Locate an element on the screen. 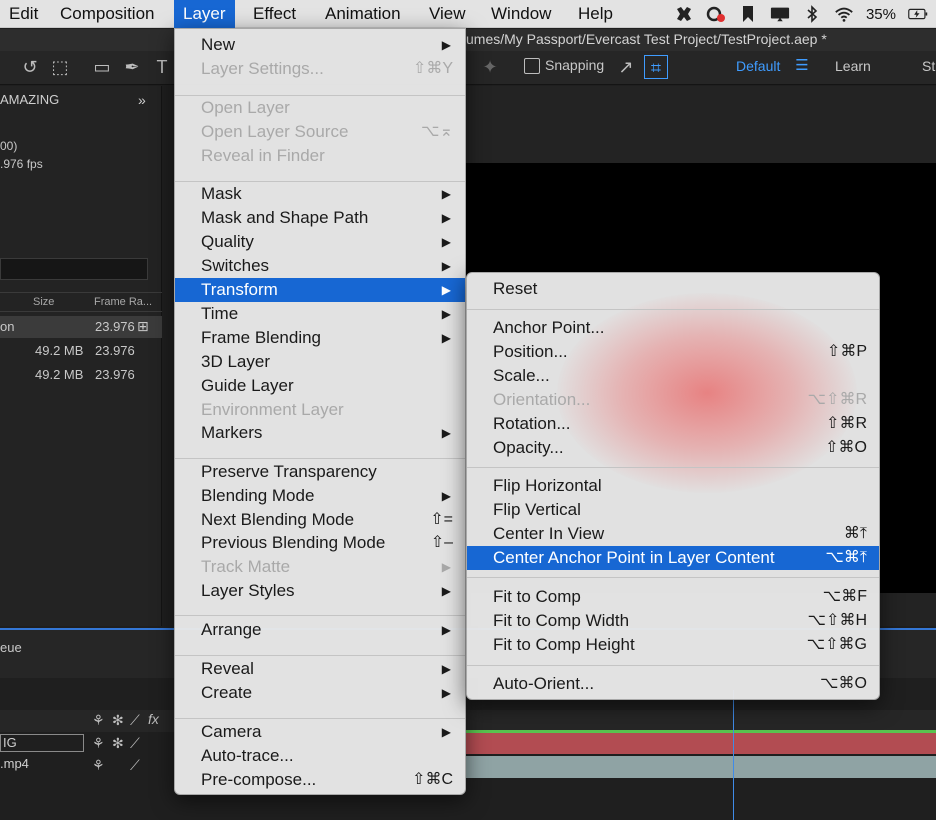 The image size is (936, 820). snap-features-icon: ⌗ is located at coordinates (656, 67).